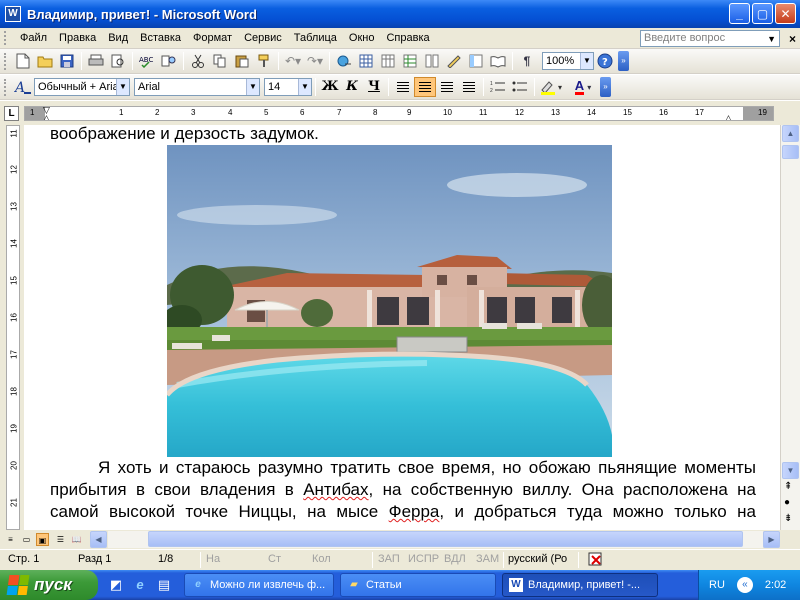  I want to click on align-center-button, so click(425, 87).